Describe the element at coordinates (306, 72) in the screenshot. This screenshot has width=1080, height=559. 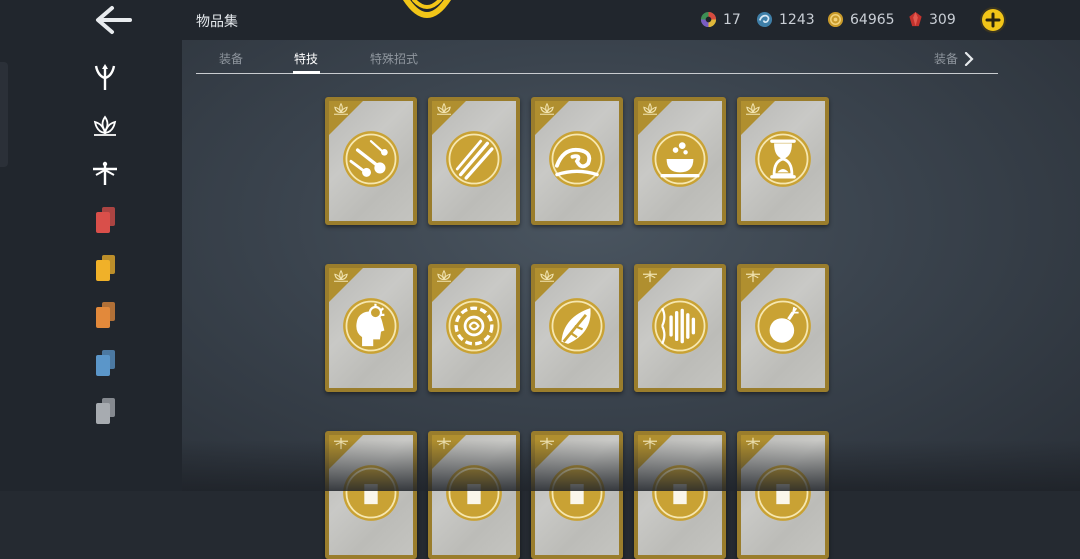
I see `active-tab-indicator` at that location.